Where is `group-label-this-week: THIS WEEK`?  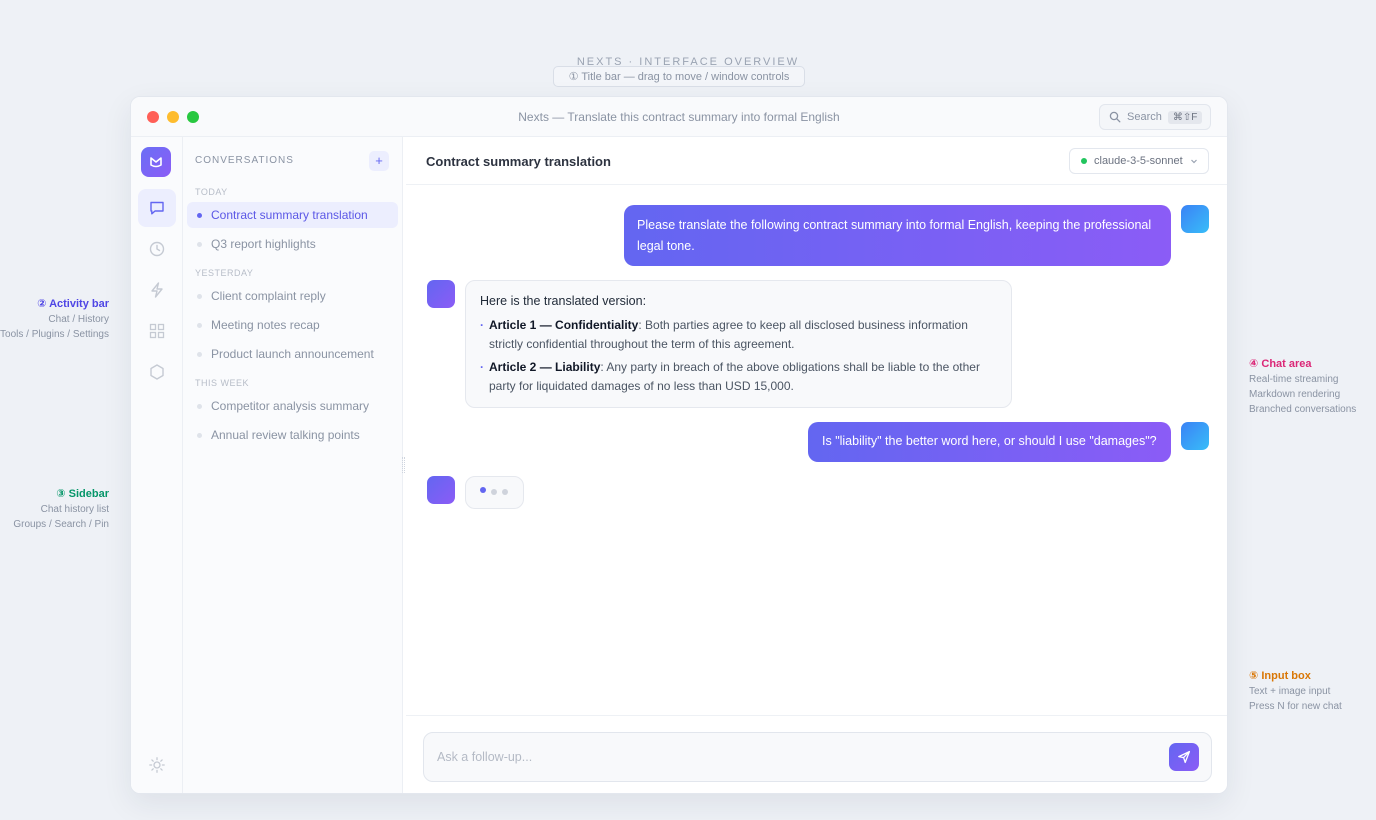 group-label-this-week: THIS WEEK is located at coordinates (222, 383).